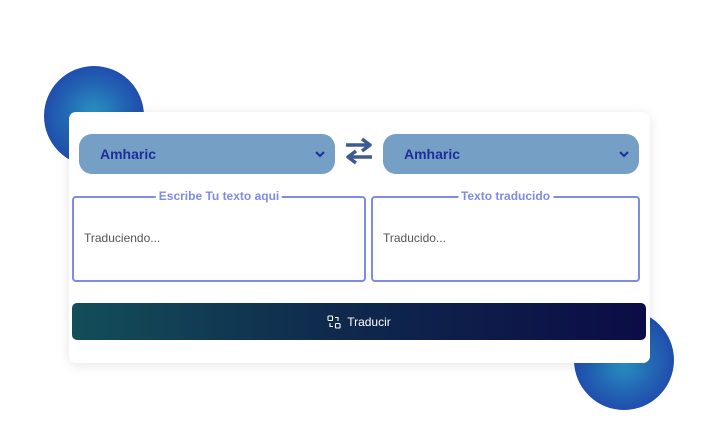 Image resolution: width=711 pixels, height=447 pixels. Describe the element at coordinates (505, 196) in the screenshot. I see `target-panel-legend: Texto traducido` at that location.